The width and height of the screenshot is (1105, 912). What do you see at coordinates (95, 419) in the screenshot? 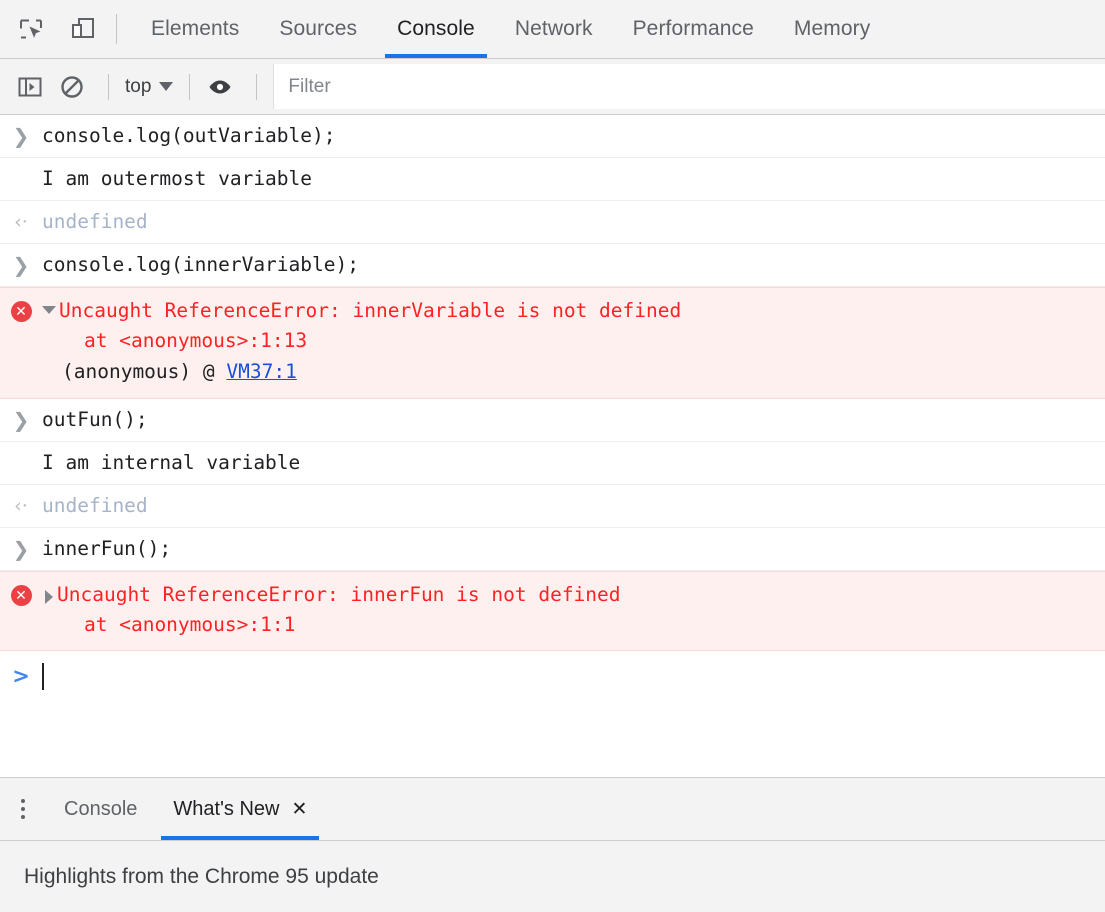
I see `console-input-text: outFun();` at bounding box center [95, 419].